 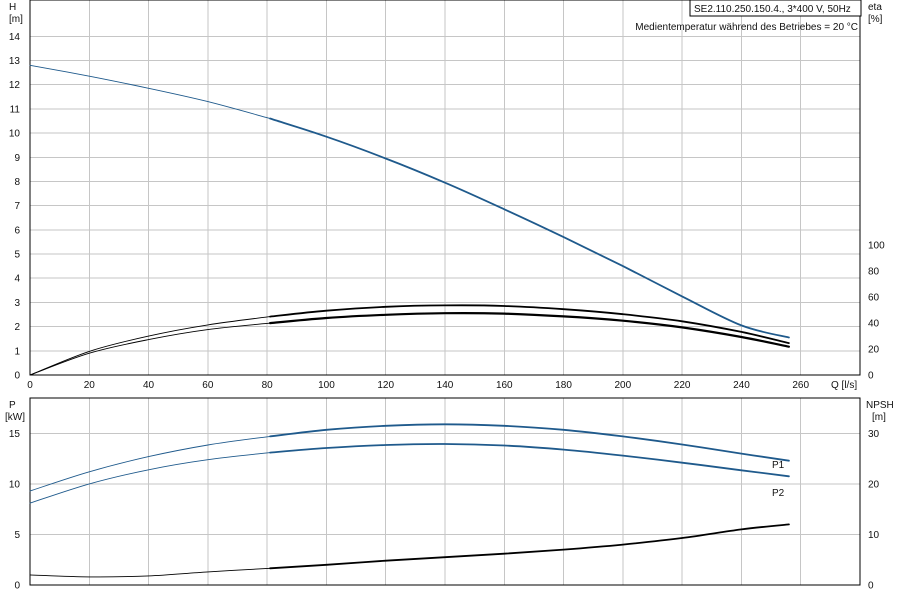 I want to click on y-left-label-top: H, so click(x=12, y=7).